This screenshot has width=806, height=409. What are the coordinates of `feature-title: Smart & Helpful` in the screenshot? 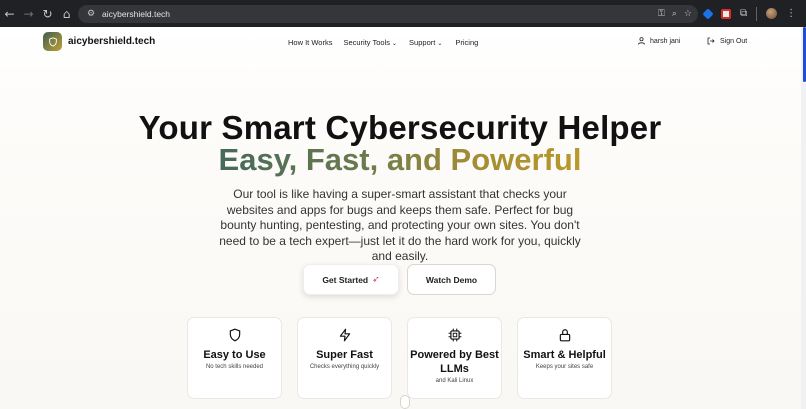 It's located at (564, 355).